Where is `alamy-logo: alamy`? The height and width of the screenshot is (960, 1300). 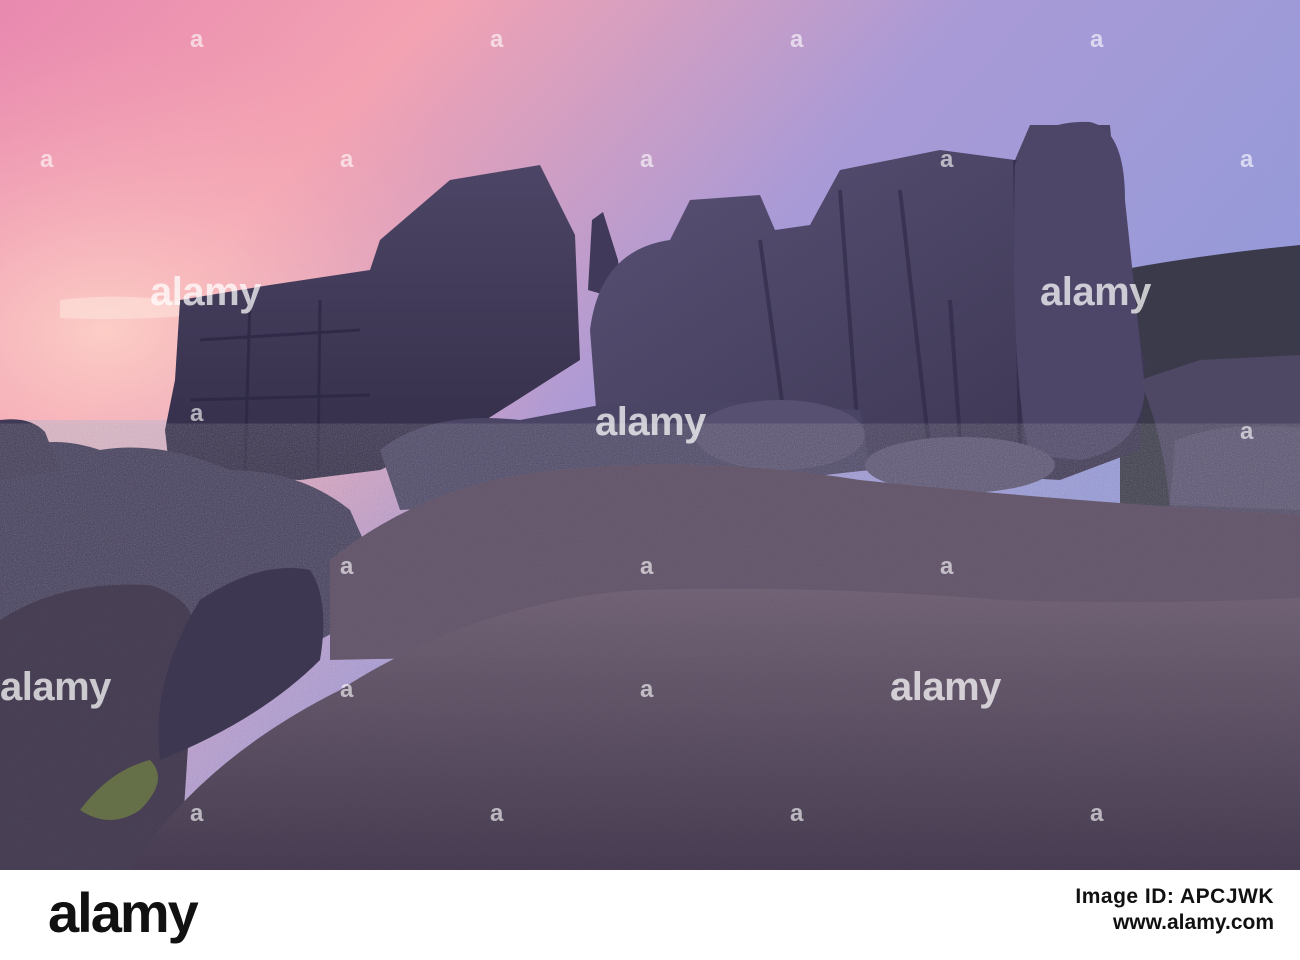
alamy-logo: alamy is located at coordinates (123, 912).